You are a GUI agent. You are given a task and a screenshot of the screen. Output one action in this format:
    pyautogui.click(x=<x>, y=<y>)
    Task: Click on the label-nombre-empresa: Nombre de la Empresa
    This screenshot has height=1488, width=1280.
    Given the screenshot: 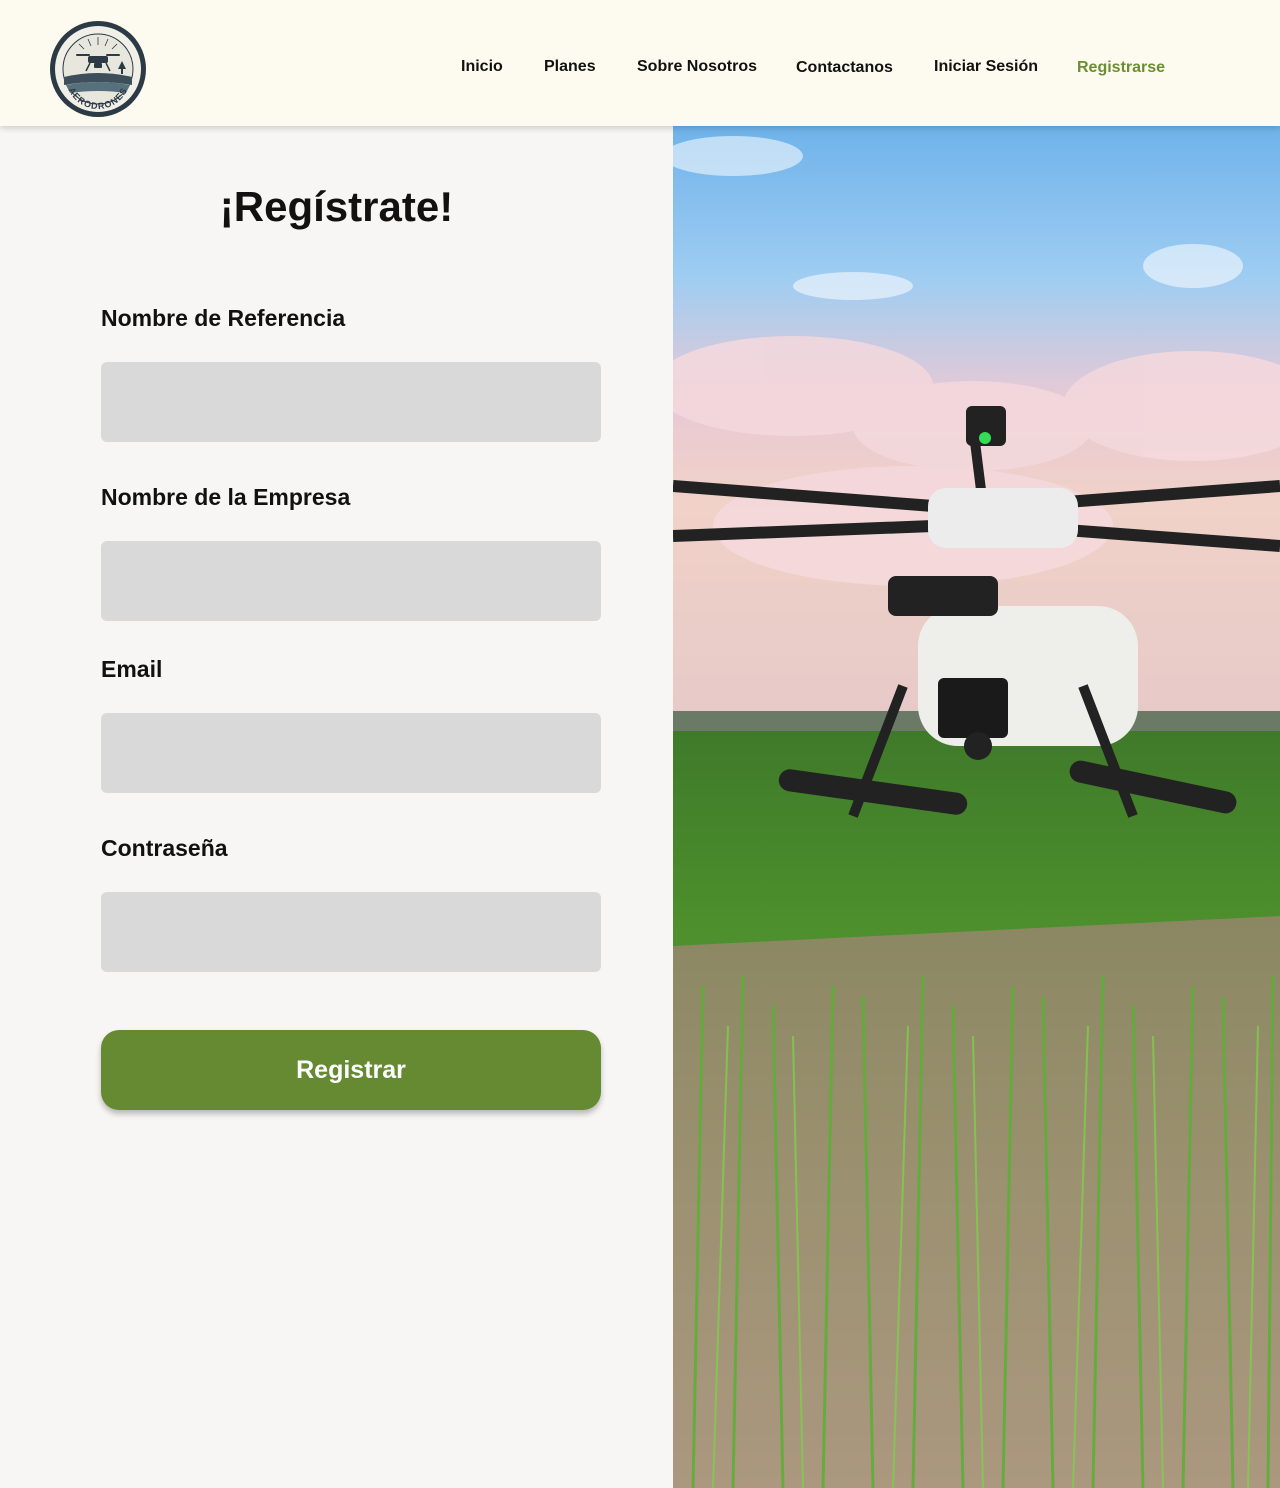 What is the action you would take?
    pyautogui.click(x=226, y=497)
    